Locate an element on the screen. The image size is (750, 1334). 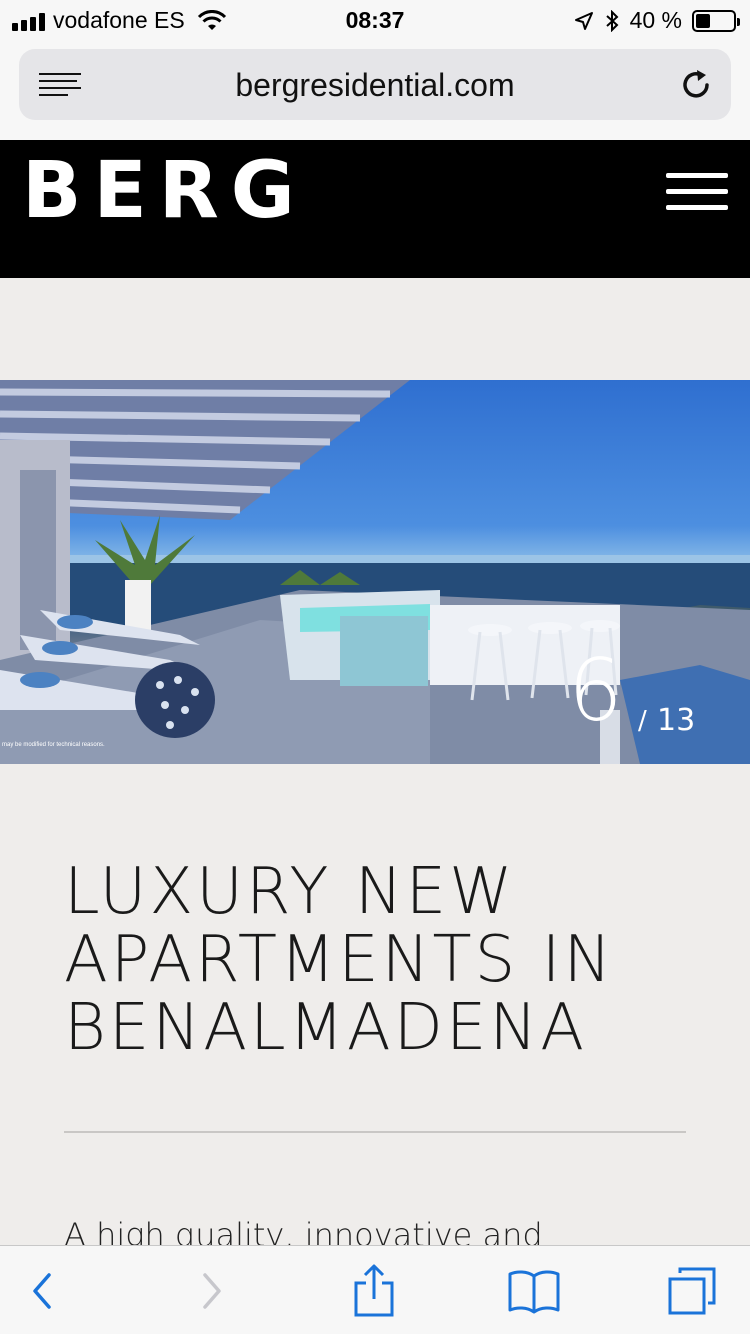
location-icon is located at coordinates (583, 20).